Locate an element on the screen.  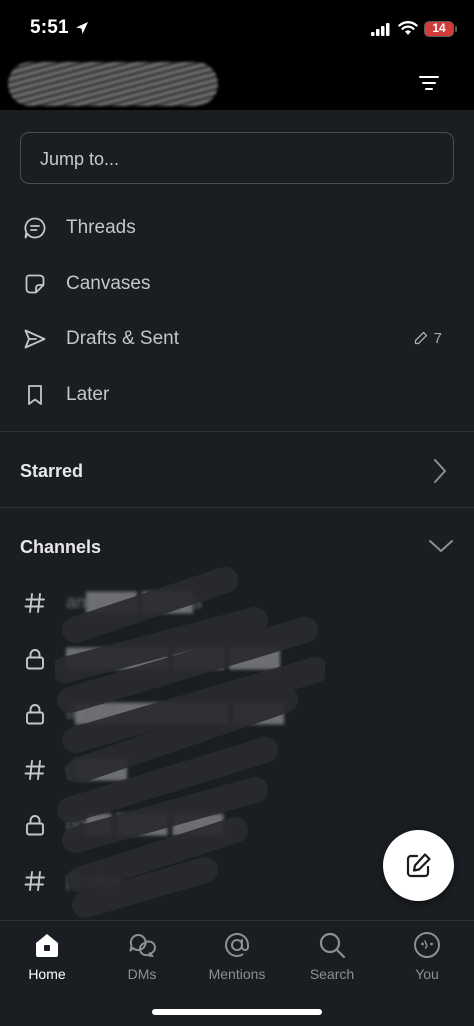
battery-level: 14 is located at coordinates (439, 28).